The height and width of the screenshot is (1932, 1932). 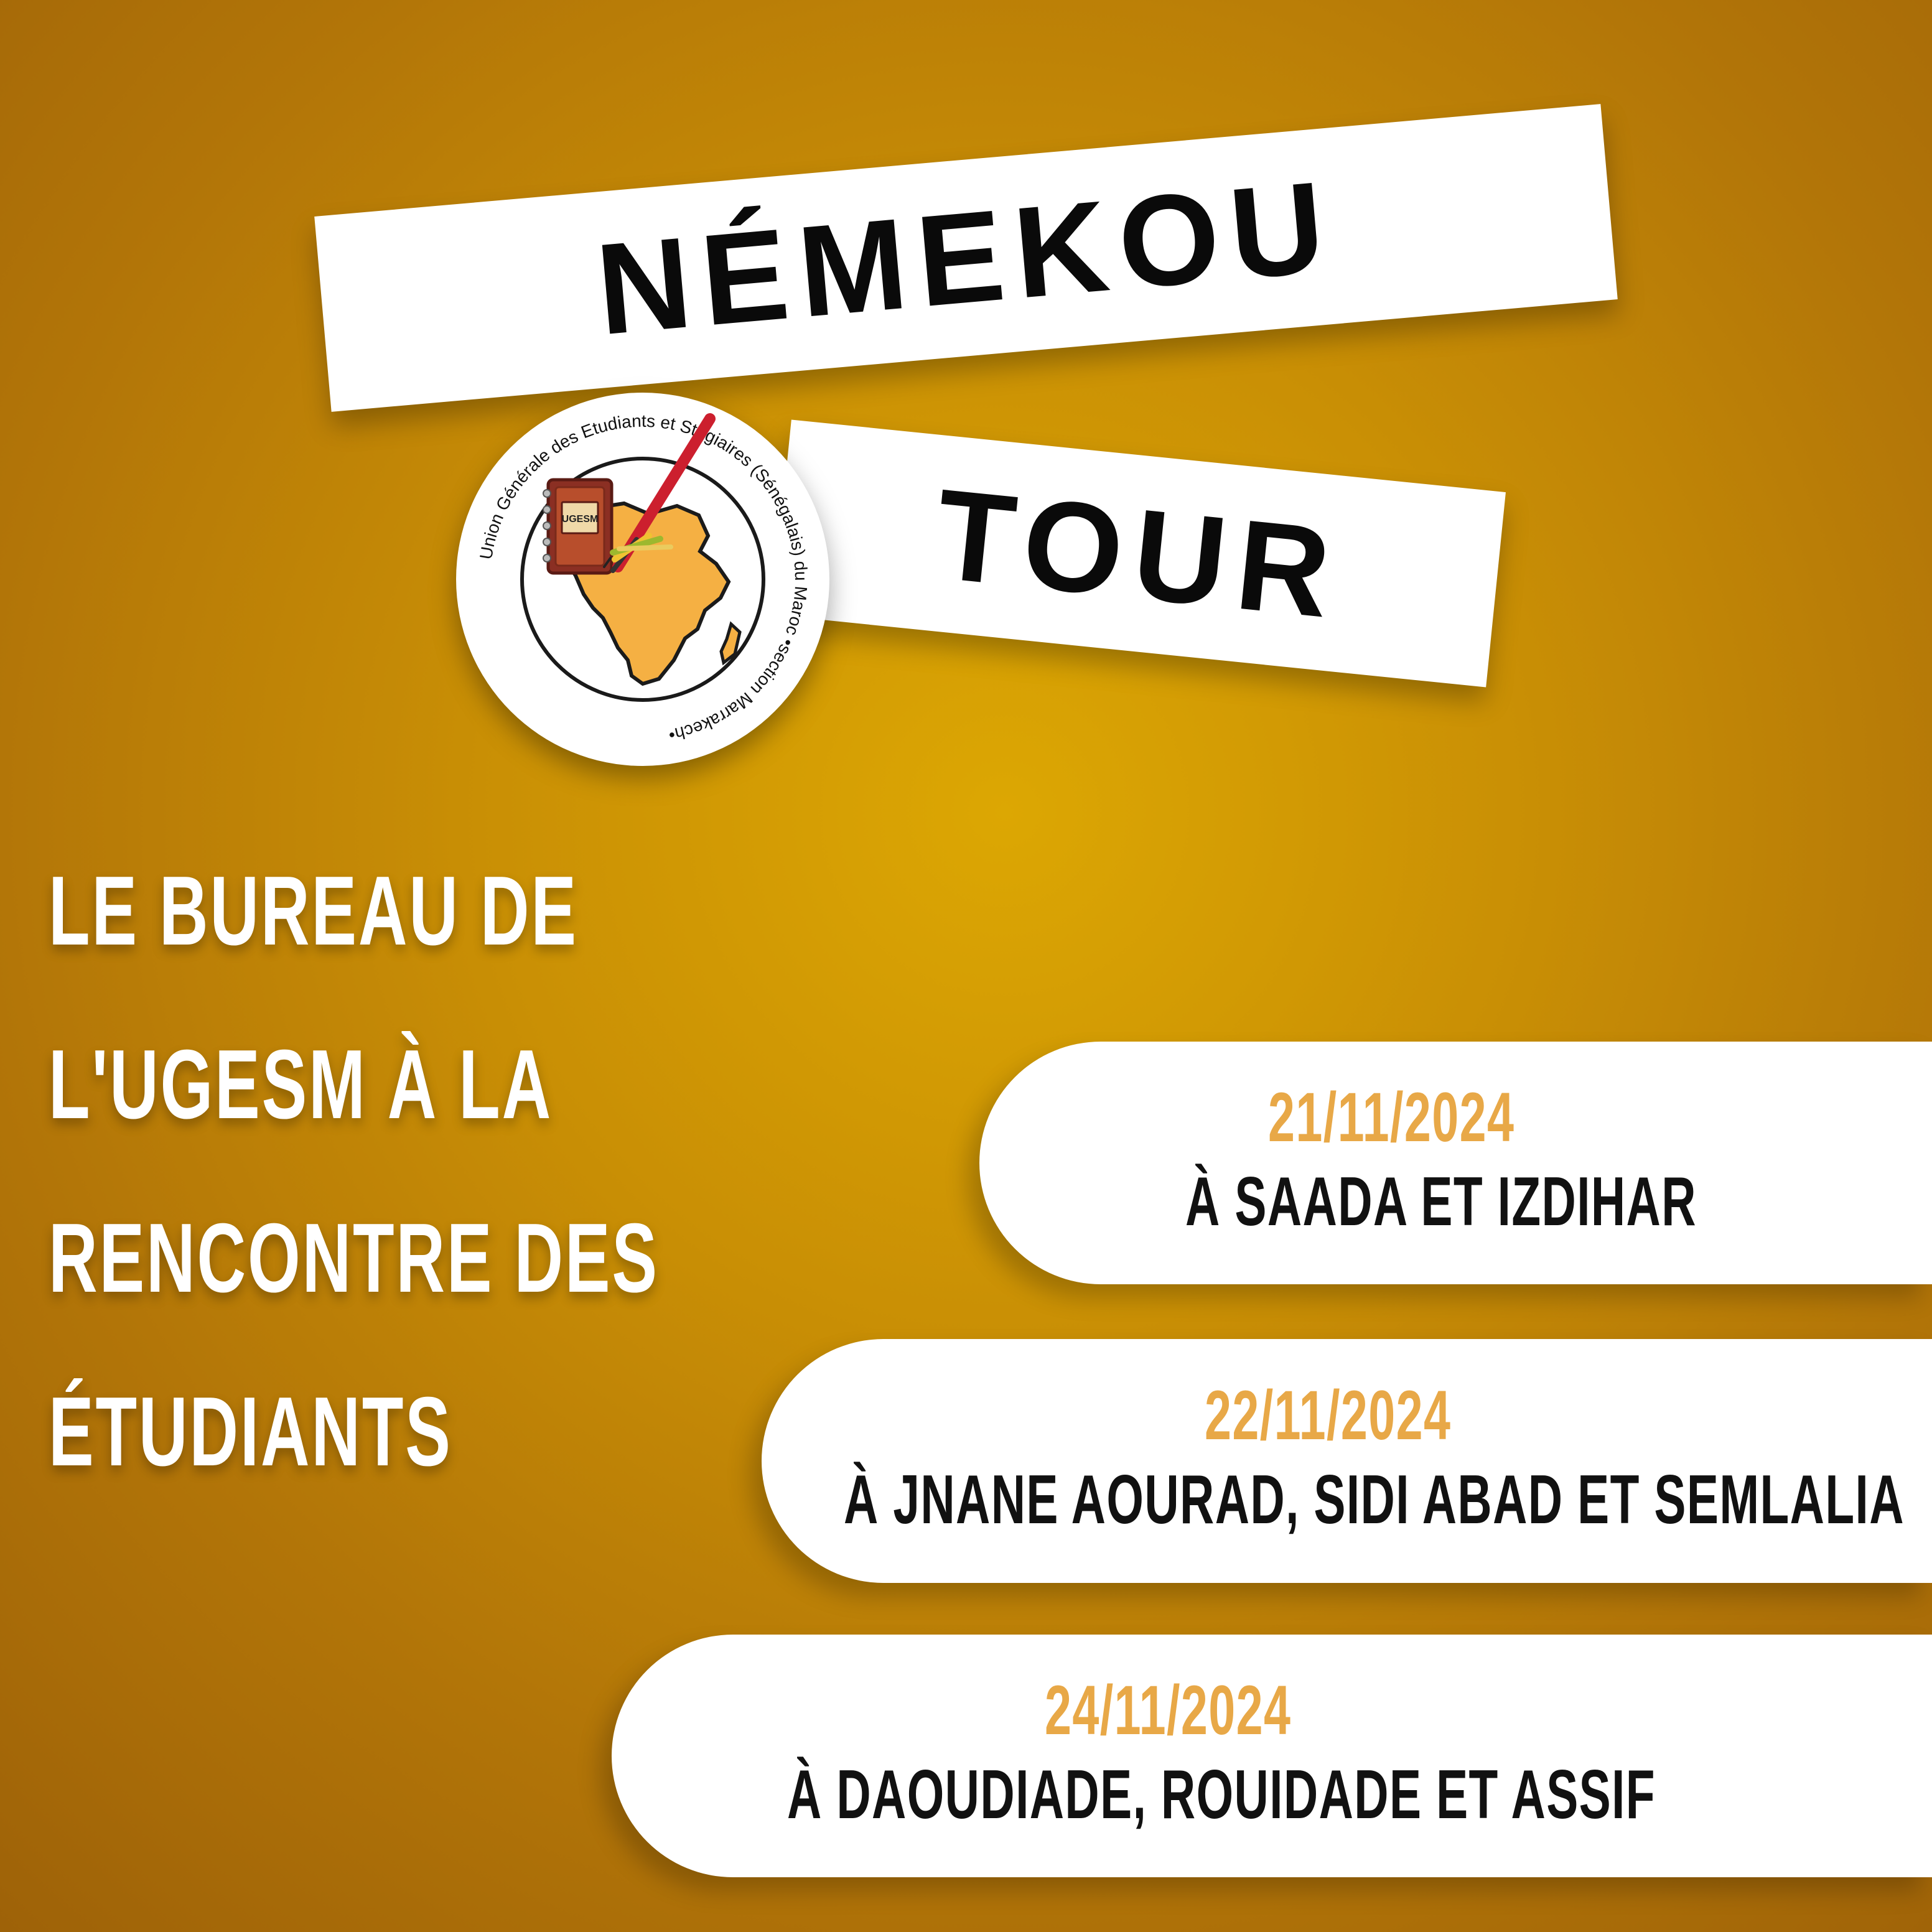 I want to click on event-date-2: 22/11/2024, so click(x=1328, y=1415).